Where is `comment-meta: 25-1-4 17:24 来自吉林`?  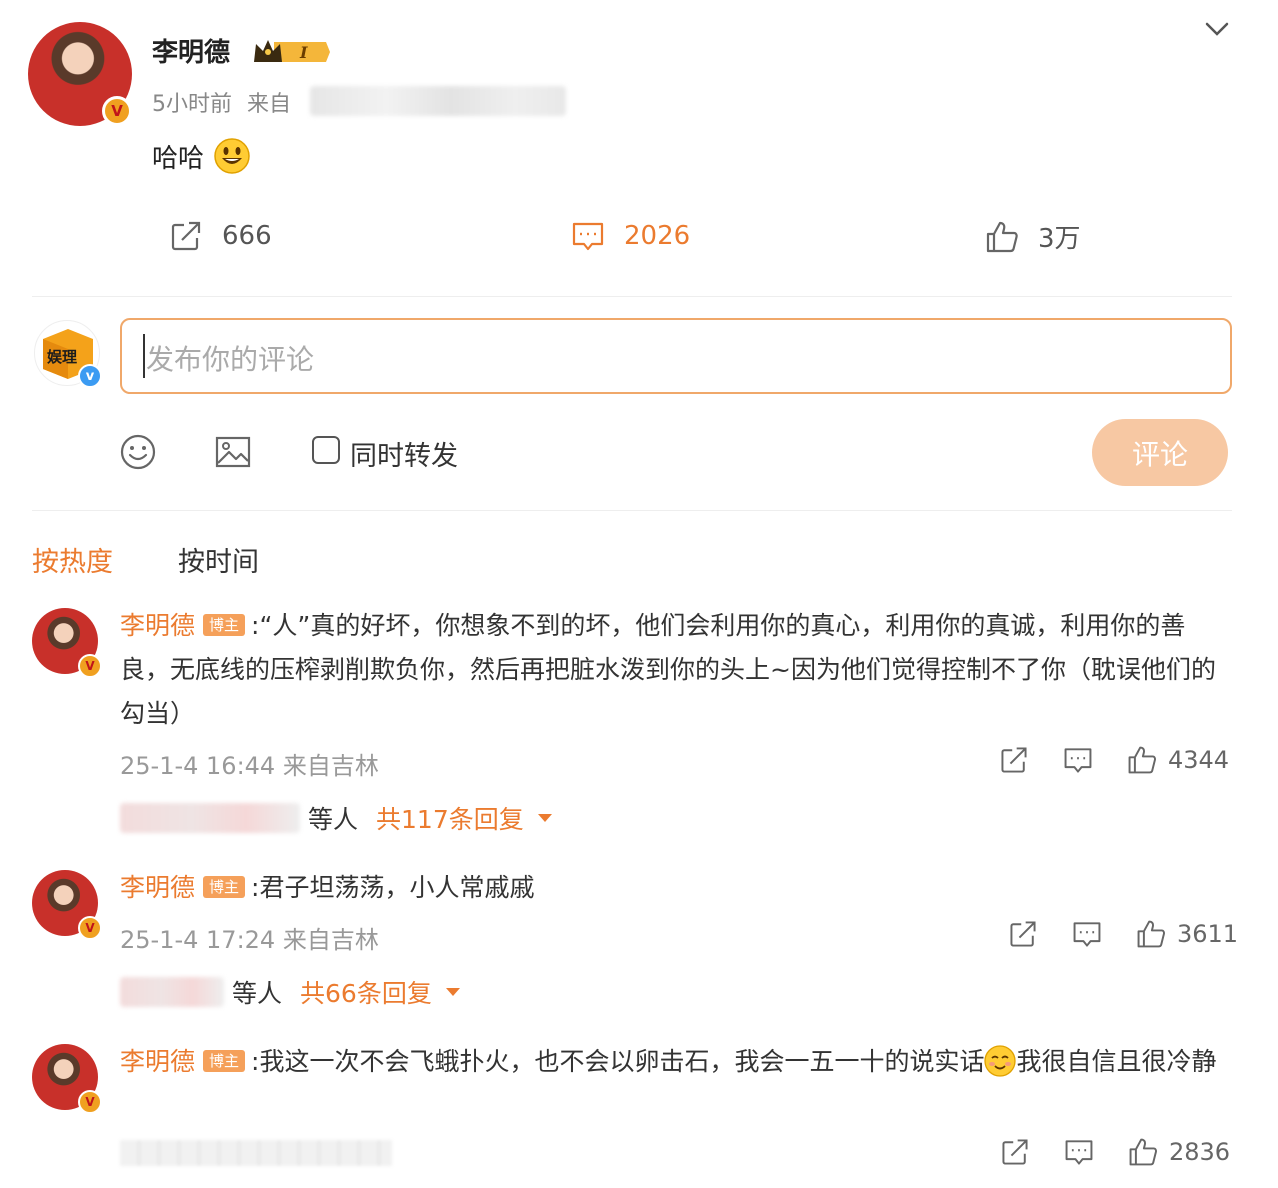 comment-meta: 25-1-4 17:24 来自吉林 is located at coordinates (249, 940).